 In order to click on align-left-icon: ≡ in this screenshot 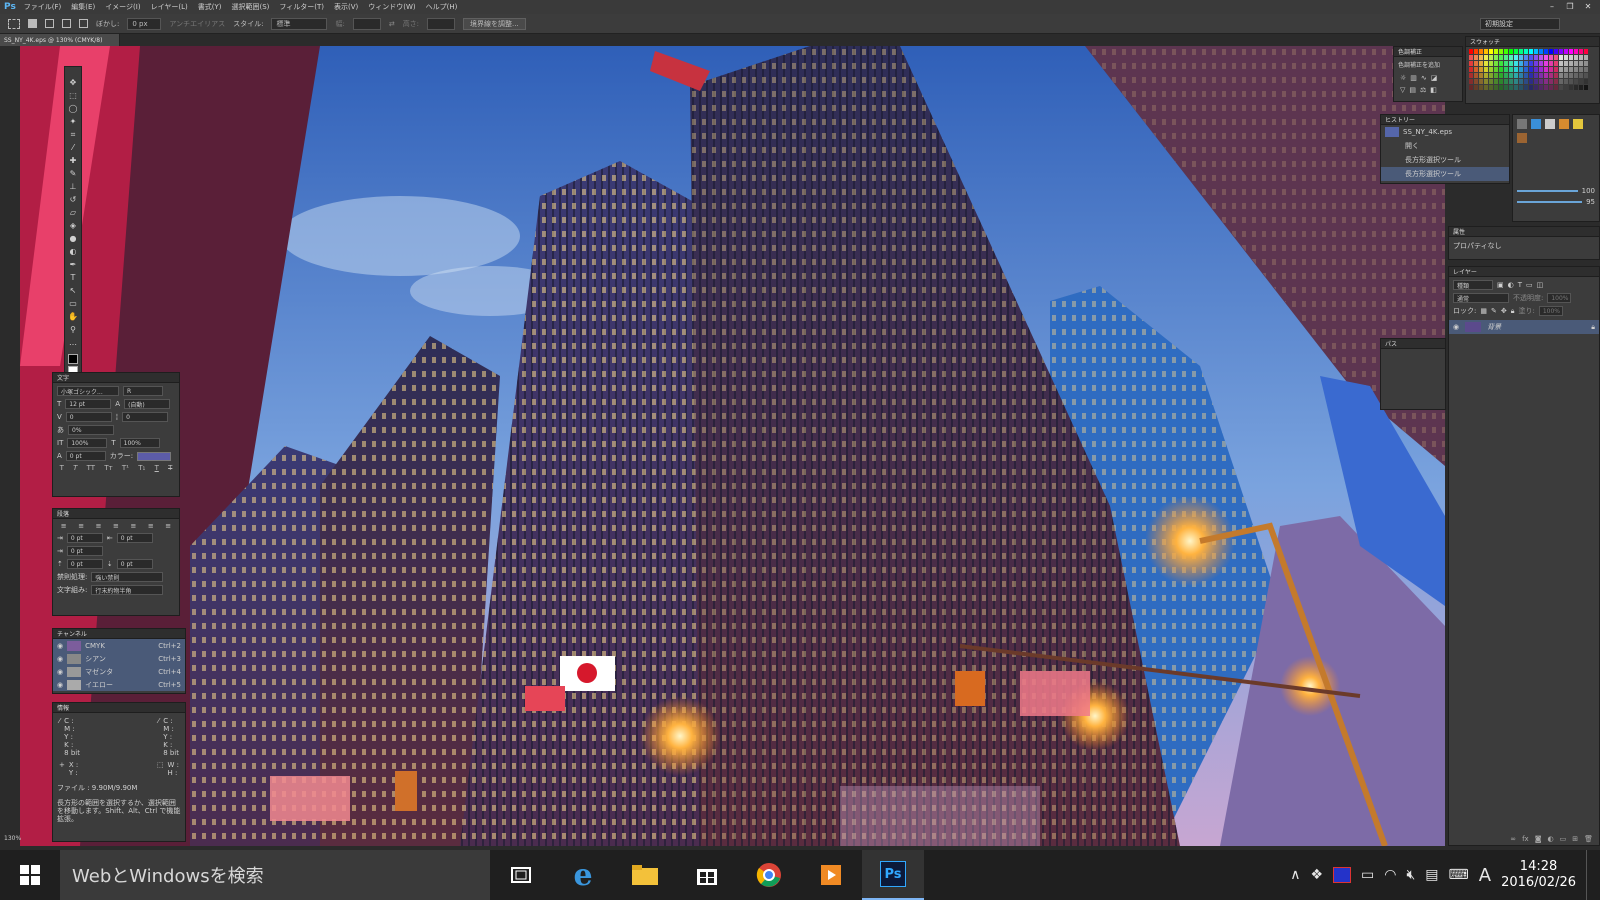, I will do `click(64, 526)`.